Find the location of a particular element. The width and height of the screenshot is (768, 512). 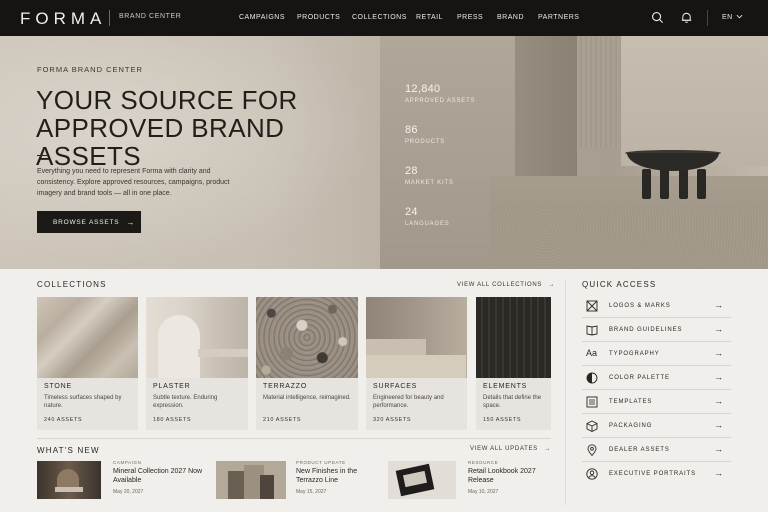

news-thumb-lookbook is located at coordinates (422, 480).